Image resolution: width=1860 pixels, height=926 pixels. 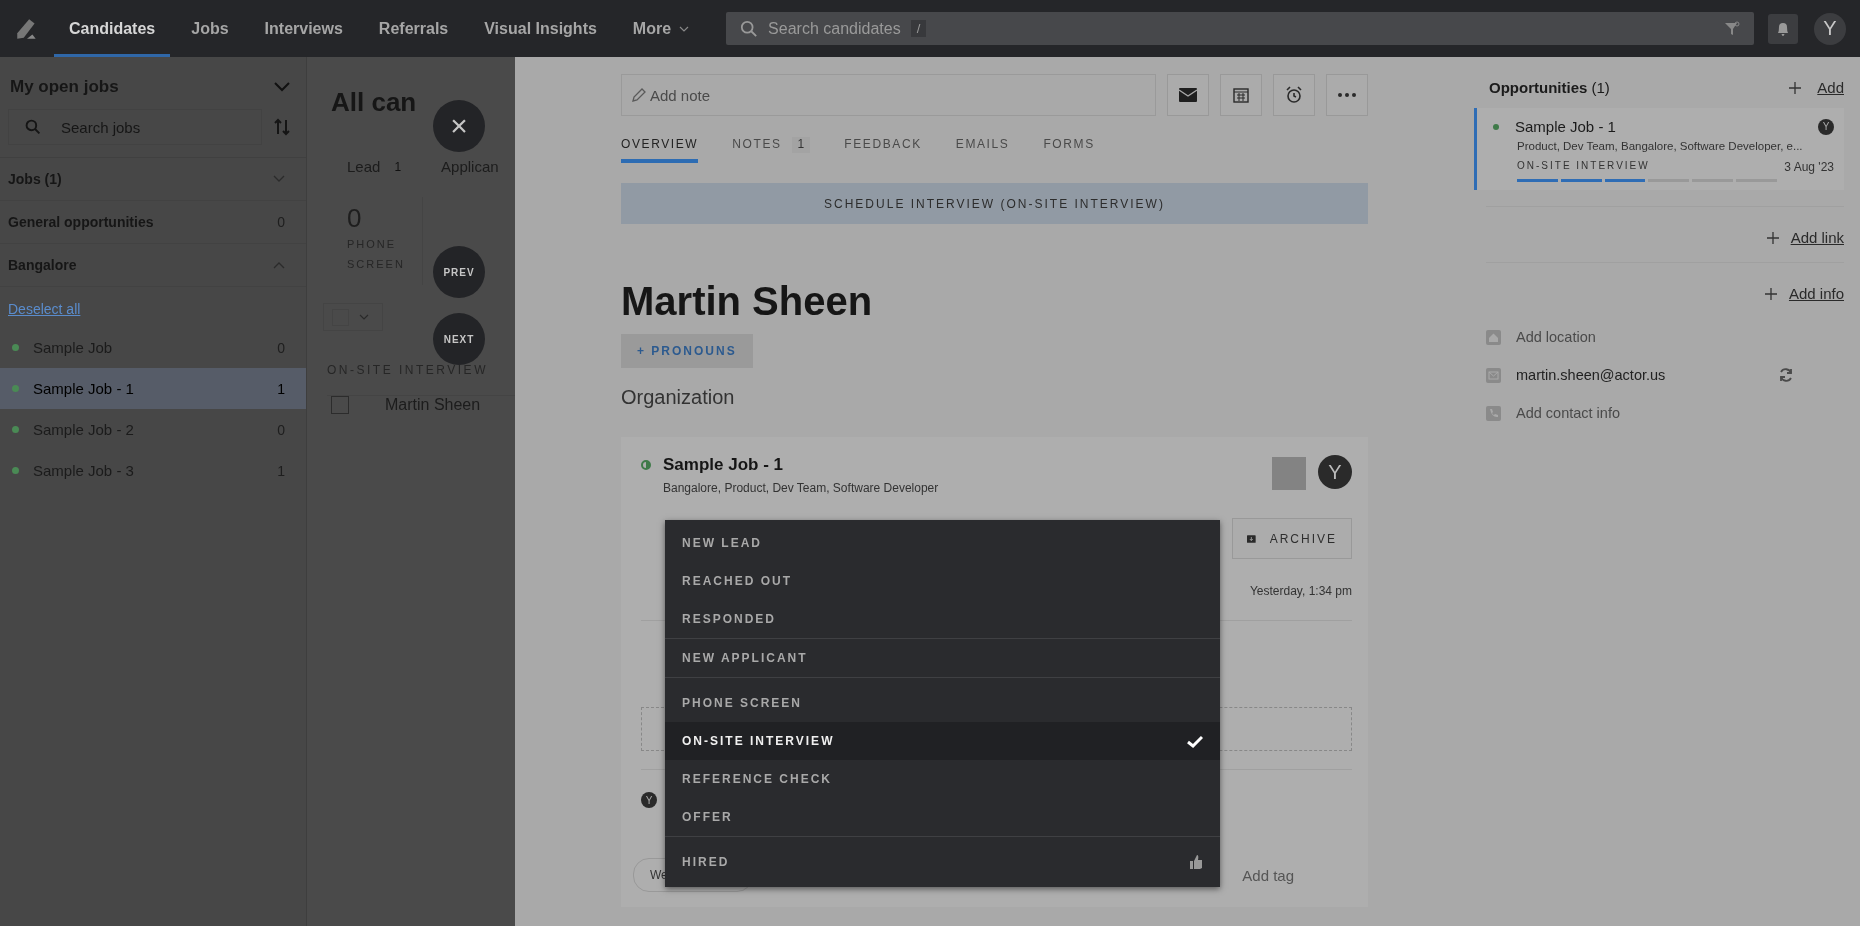 I want to click on reminder-button, so click(x=1294, y=95).